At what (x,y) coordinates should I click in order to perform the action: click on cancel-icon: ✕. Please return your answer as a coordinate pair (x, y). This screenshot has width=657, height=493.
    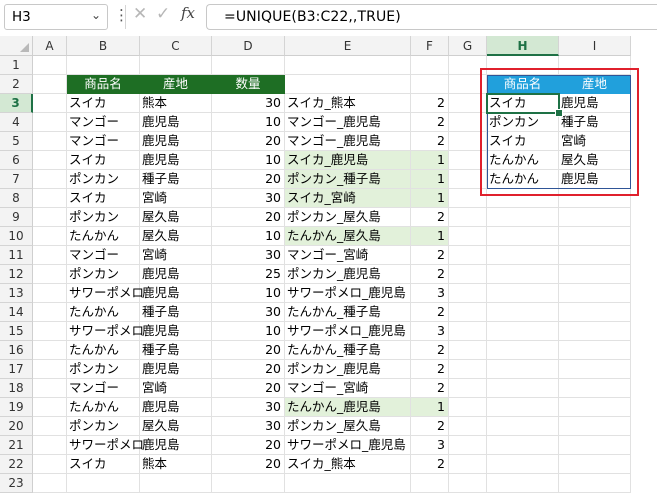
    Looking at the image, I should click on (140, 14).